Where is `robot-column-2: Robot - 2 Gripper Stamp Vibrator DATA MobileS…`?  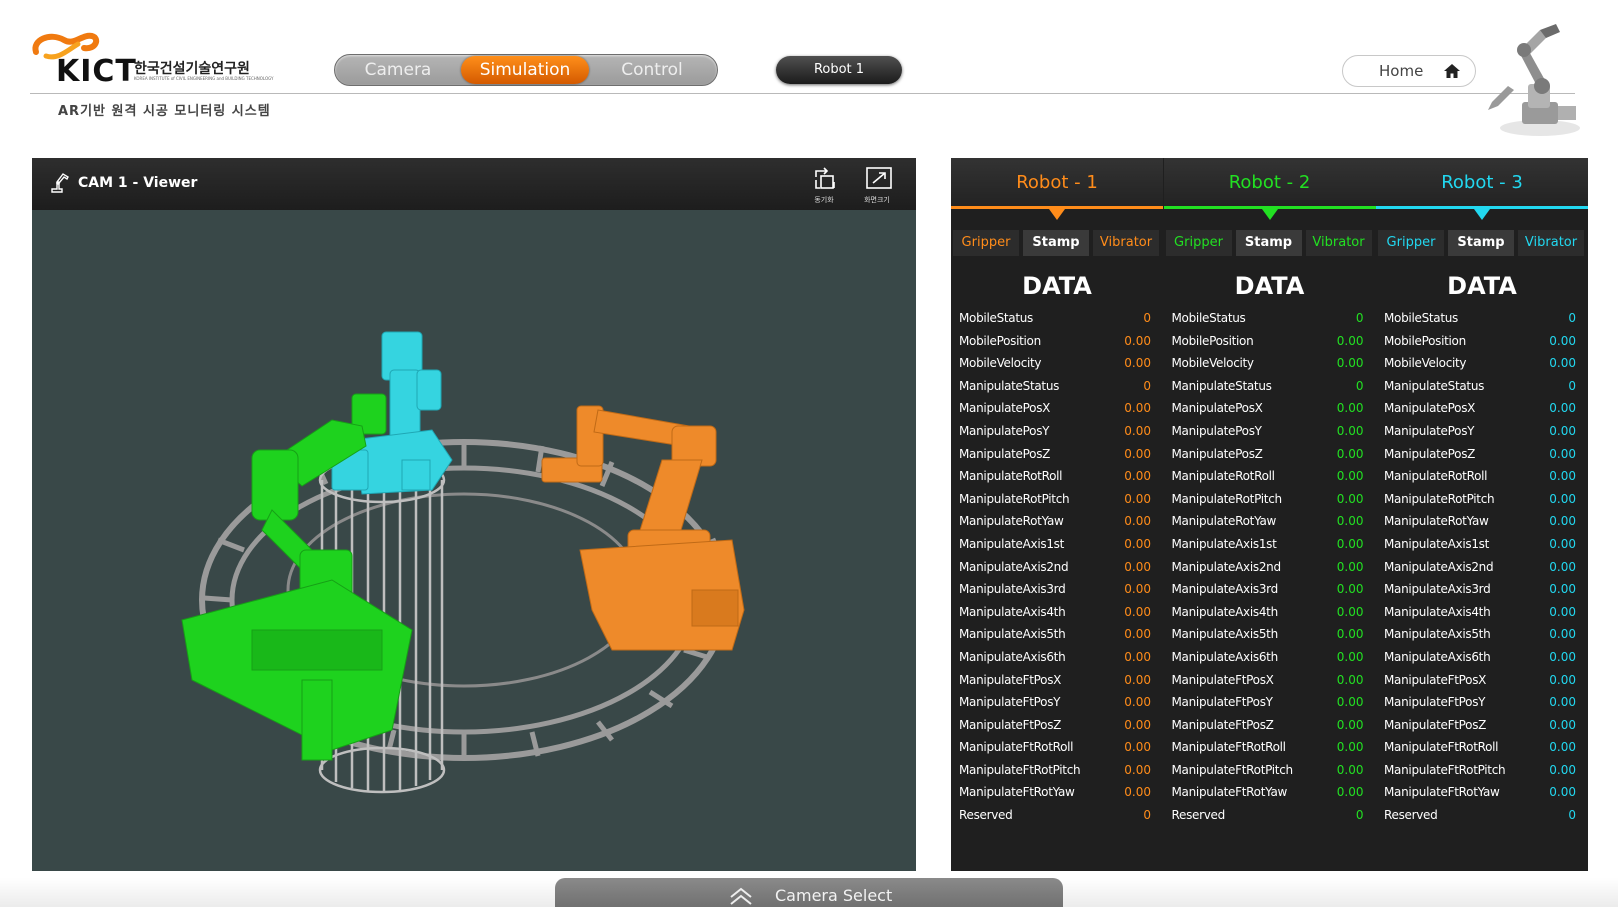
robot-column-2: Robot - 2 Gripper Stamp Vibrator DATA MobileS… is located at coordinates (1269, 514).